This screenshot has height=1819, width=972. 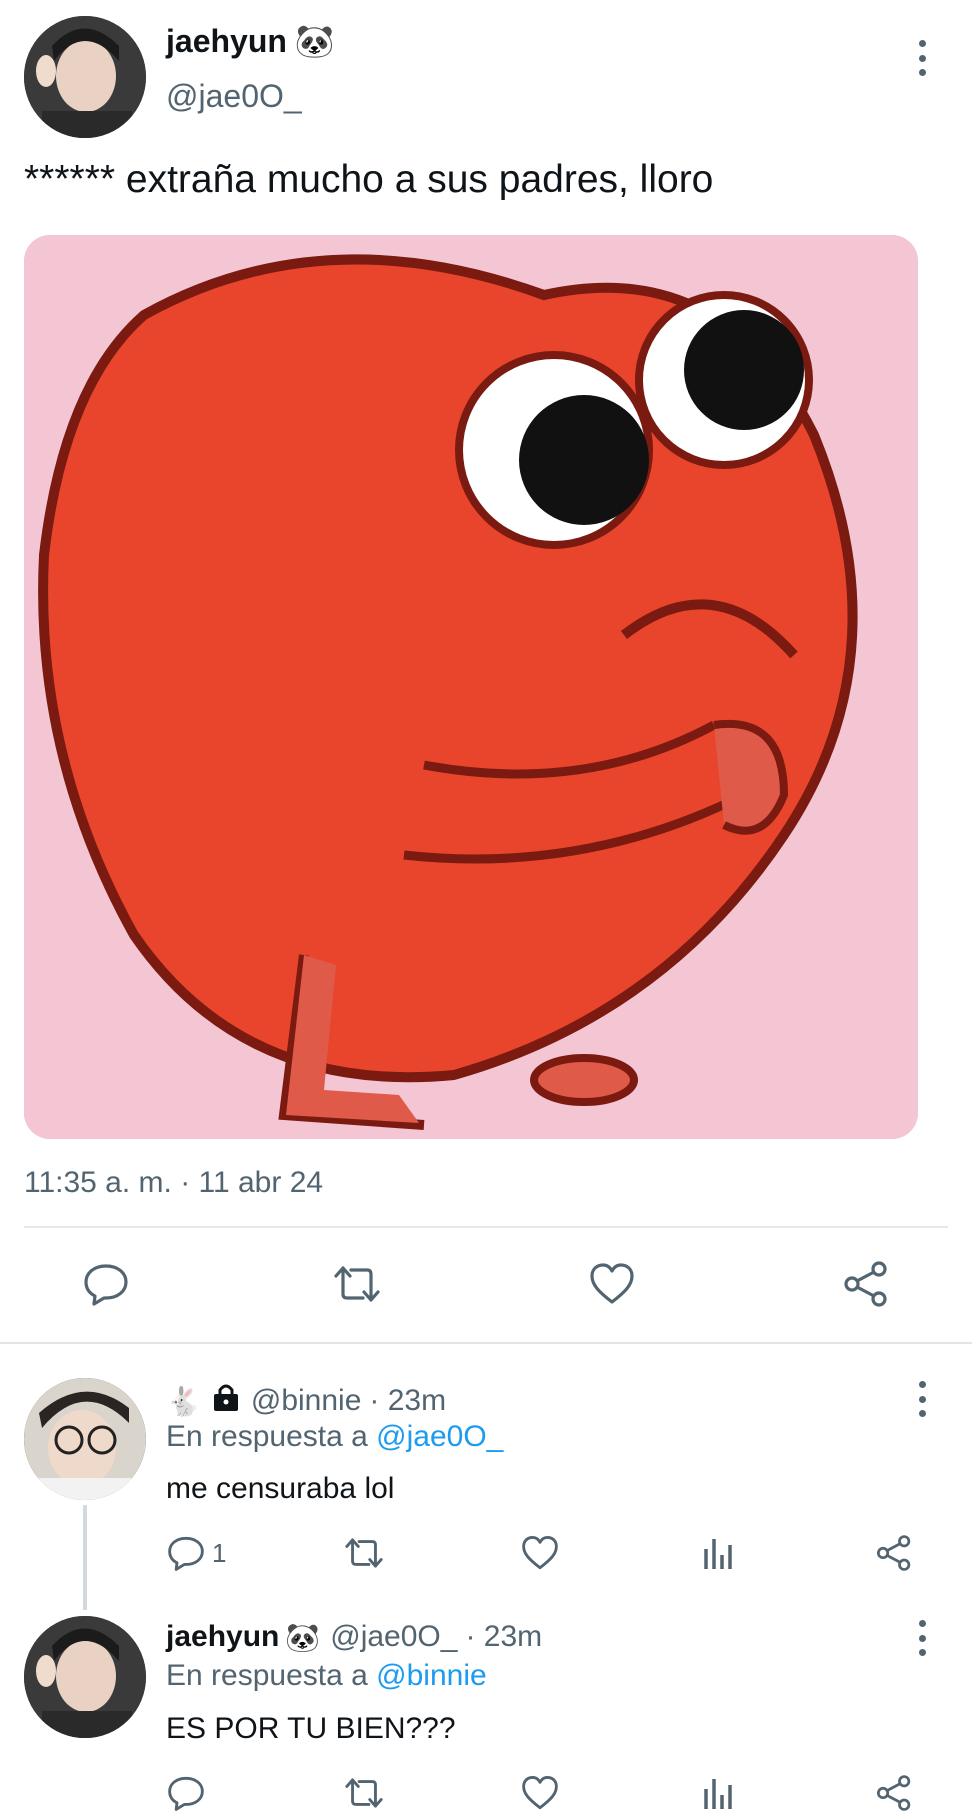 I want to click on reply-author-handle: @binnie, so click(x=306, y=1401).